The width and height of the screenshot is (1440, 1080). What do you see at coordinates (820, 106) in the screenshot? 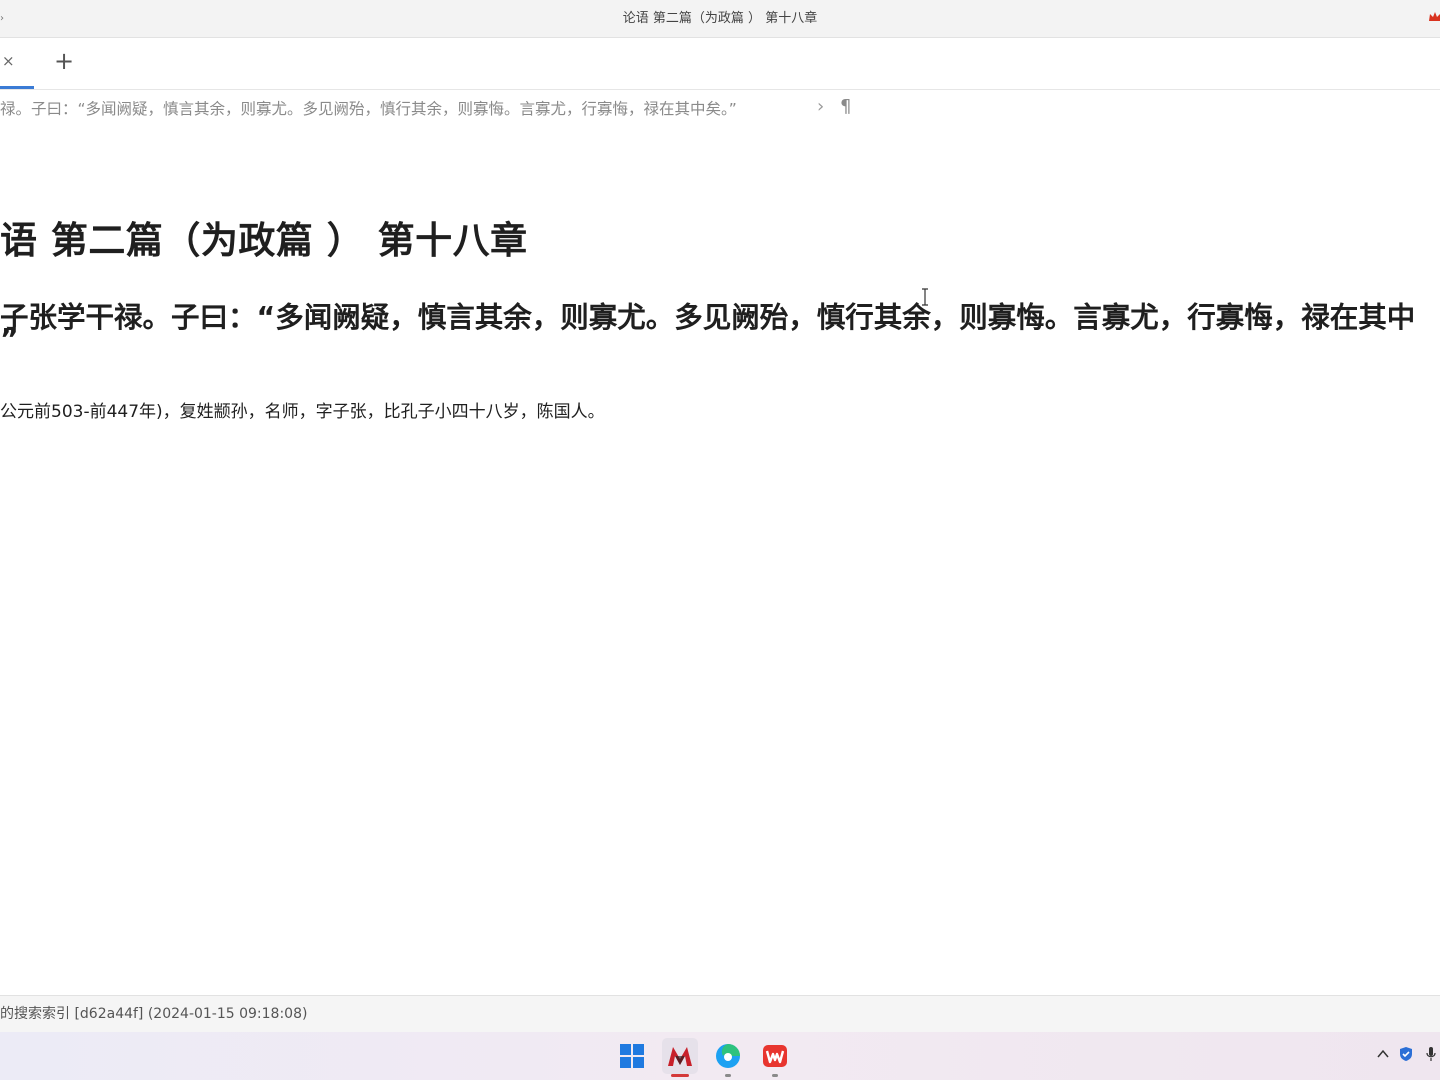
I see `chevron-right-icon: ›` at bounding box center [820, 106].